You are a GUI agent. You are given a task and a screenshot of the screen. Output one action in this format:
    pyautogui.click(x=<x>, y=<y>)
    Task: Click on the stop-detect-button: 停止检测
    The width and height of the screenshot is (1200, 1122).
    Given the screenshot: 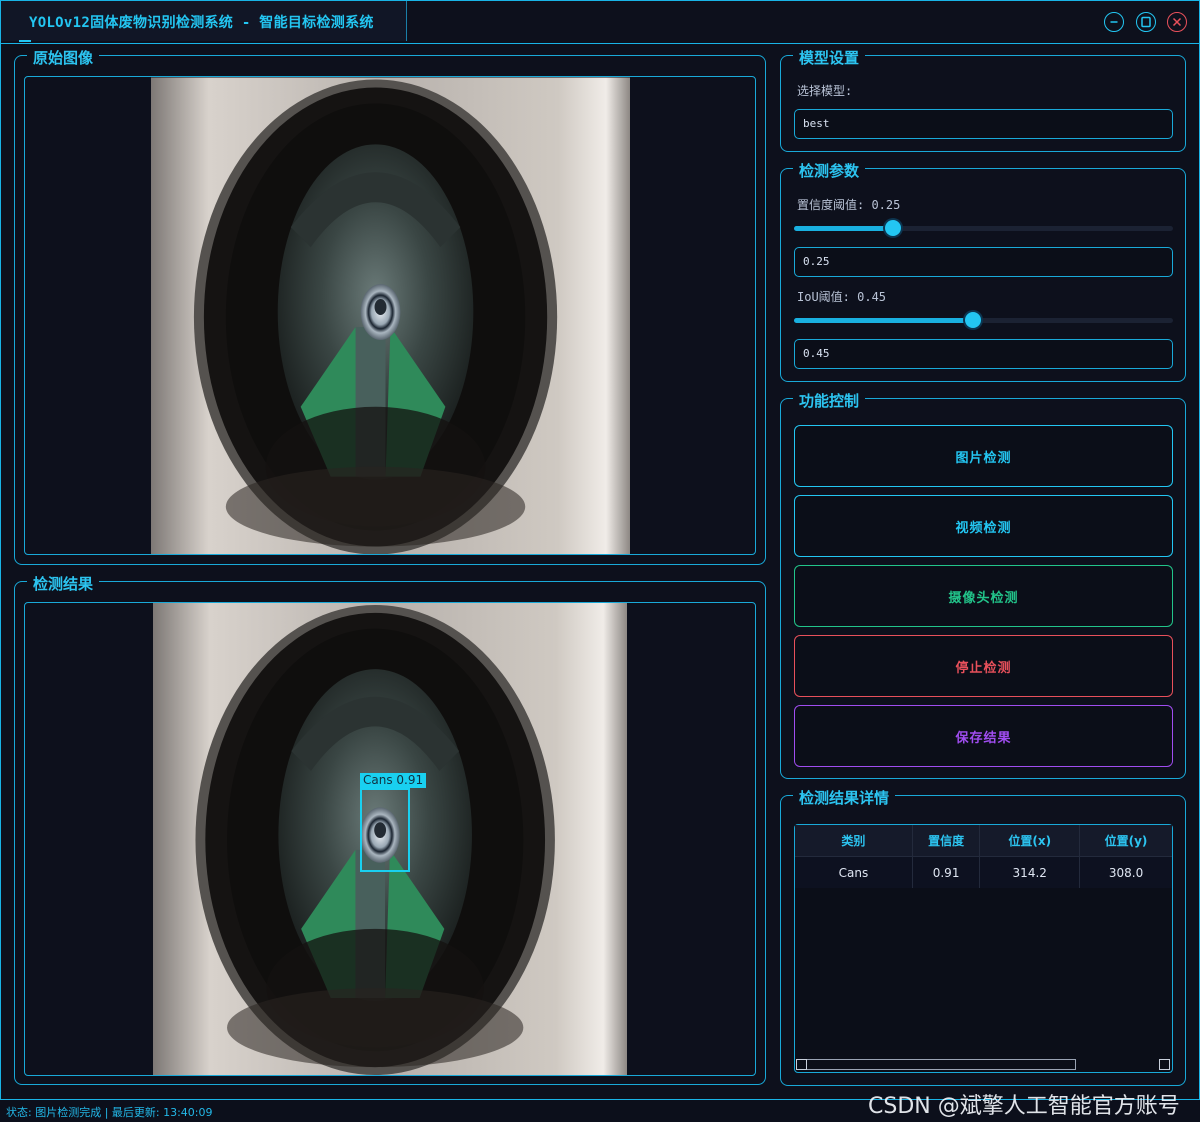 What is the action you would take?
    pyautogui.click(x=983, y=666)
    